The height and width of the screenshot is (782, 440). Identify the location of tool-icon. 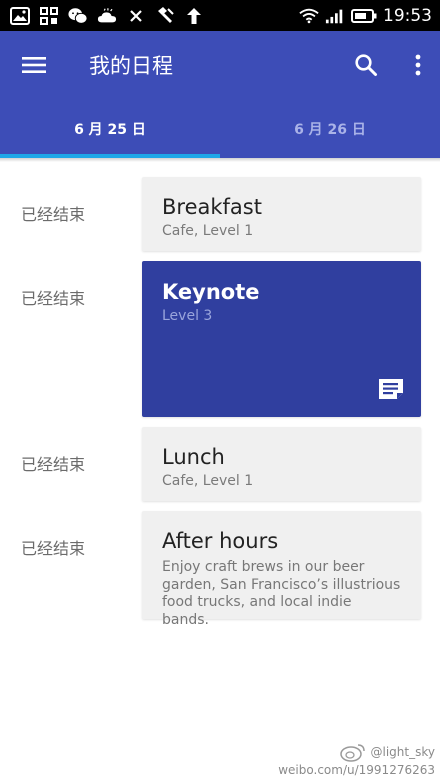
(165, 16).